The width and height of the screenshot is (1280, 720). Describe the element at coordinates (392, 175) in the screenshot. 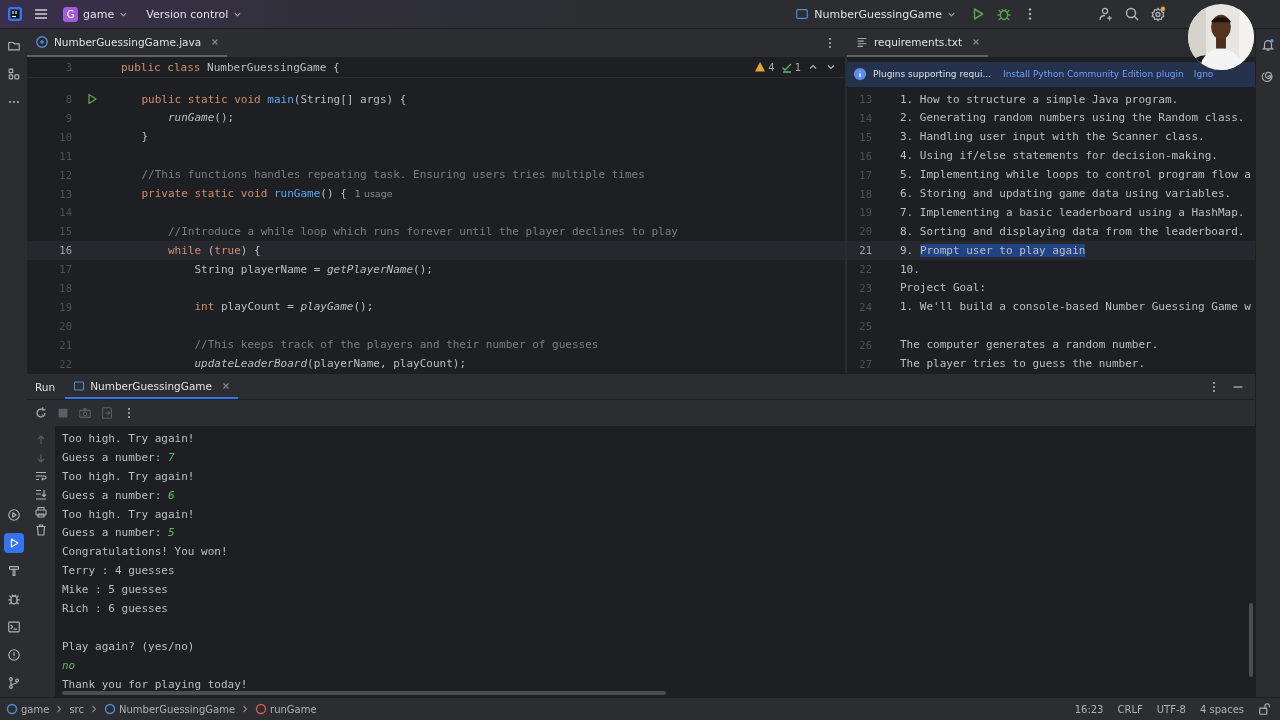

I see `code-line: //This functions handles repeating task. Ensuring users tries multiple times` at that location.